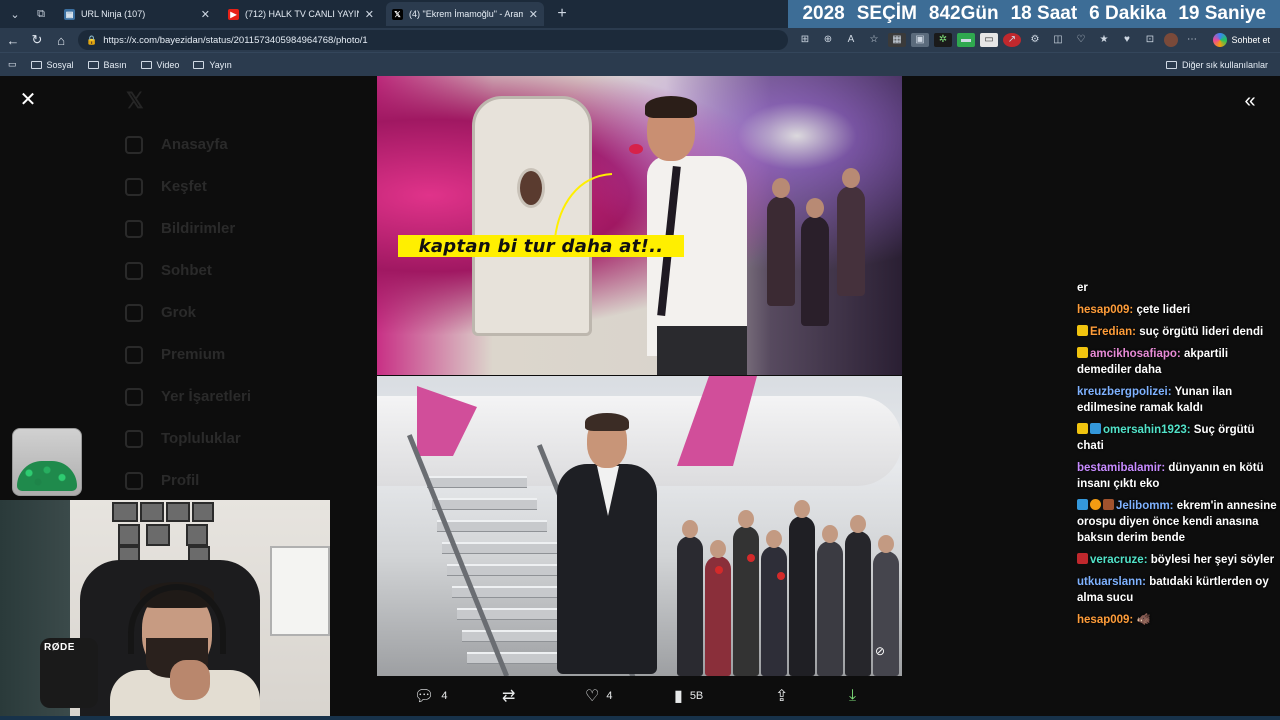 The height and width of the screenshot is (720, 1280). Describe the element at coordinates (851, 40) in the screenshot. I see `read-aloud-icon: A` at that location.